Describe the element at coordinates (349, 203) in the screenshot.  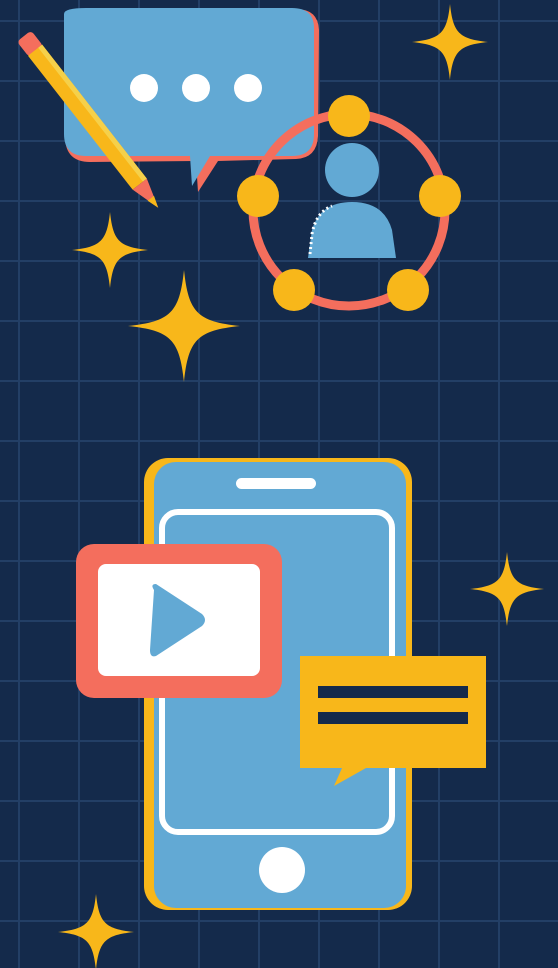
I see `user-network-icon` at that location.